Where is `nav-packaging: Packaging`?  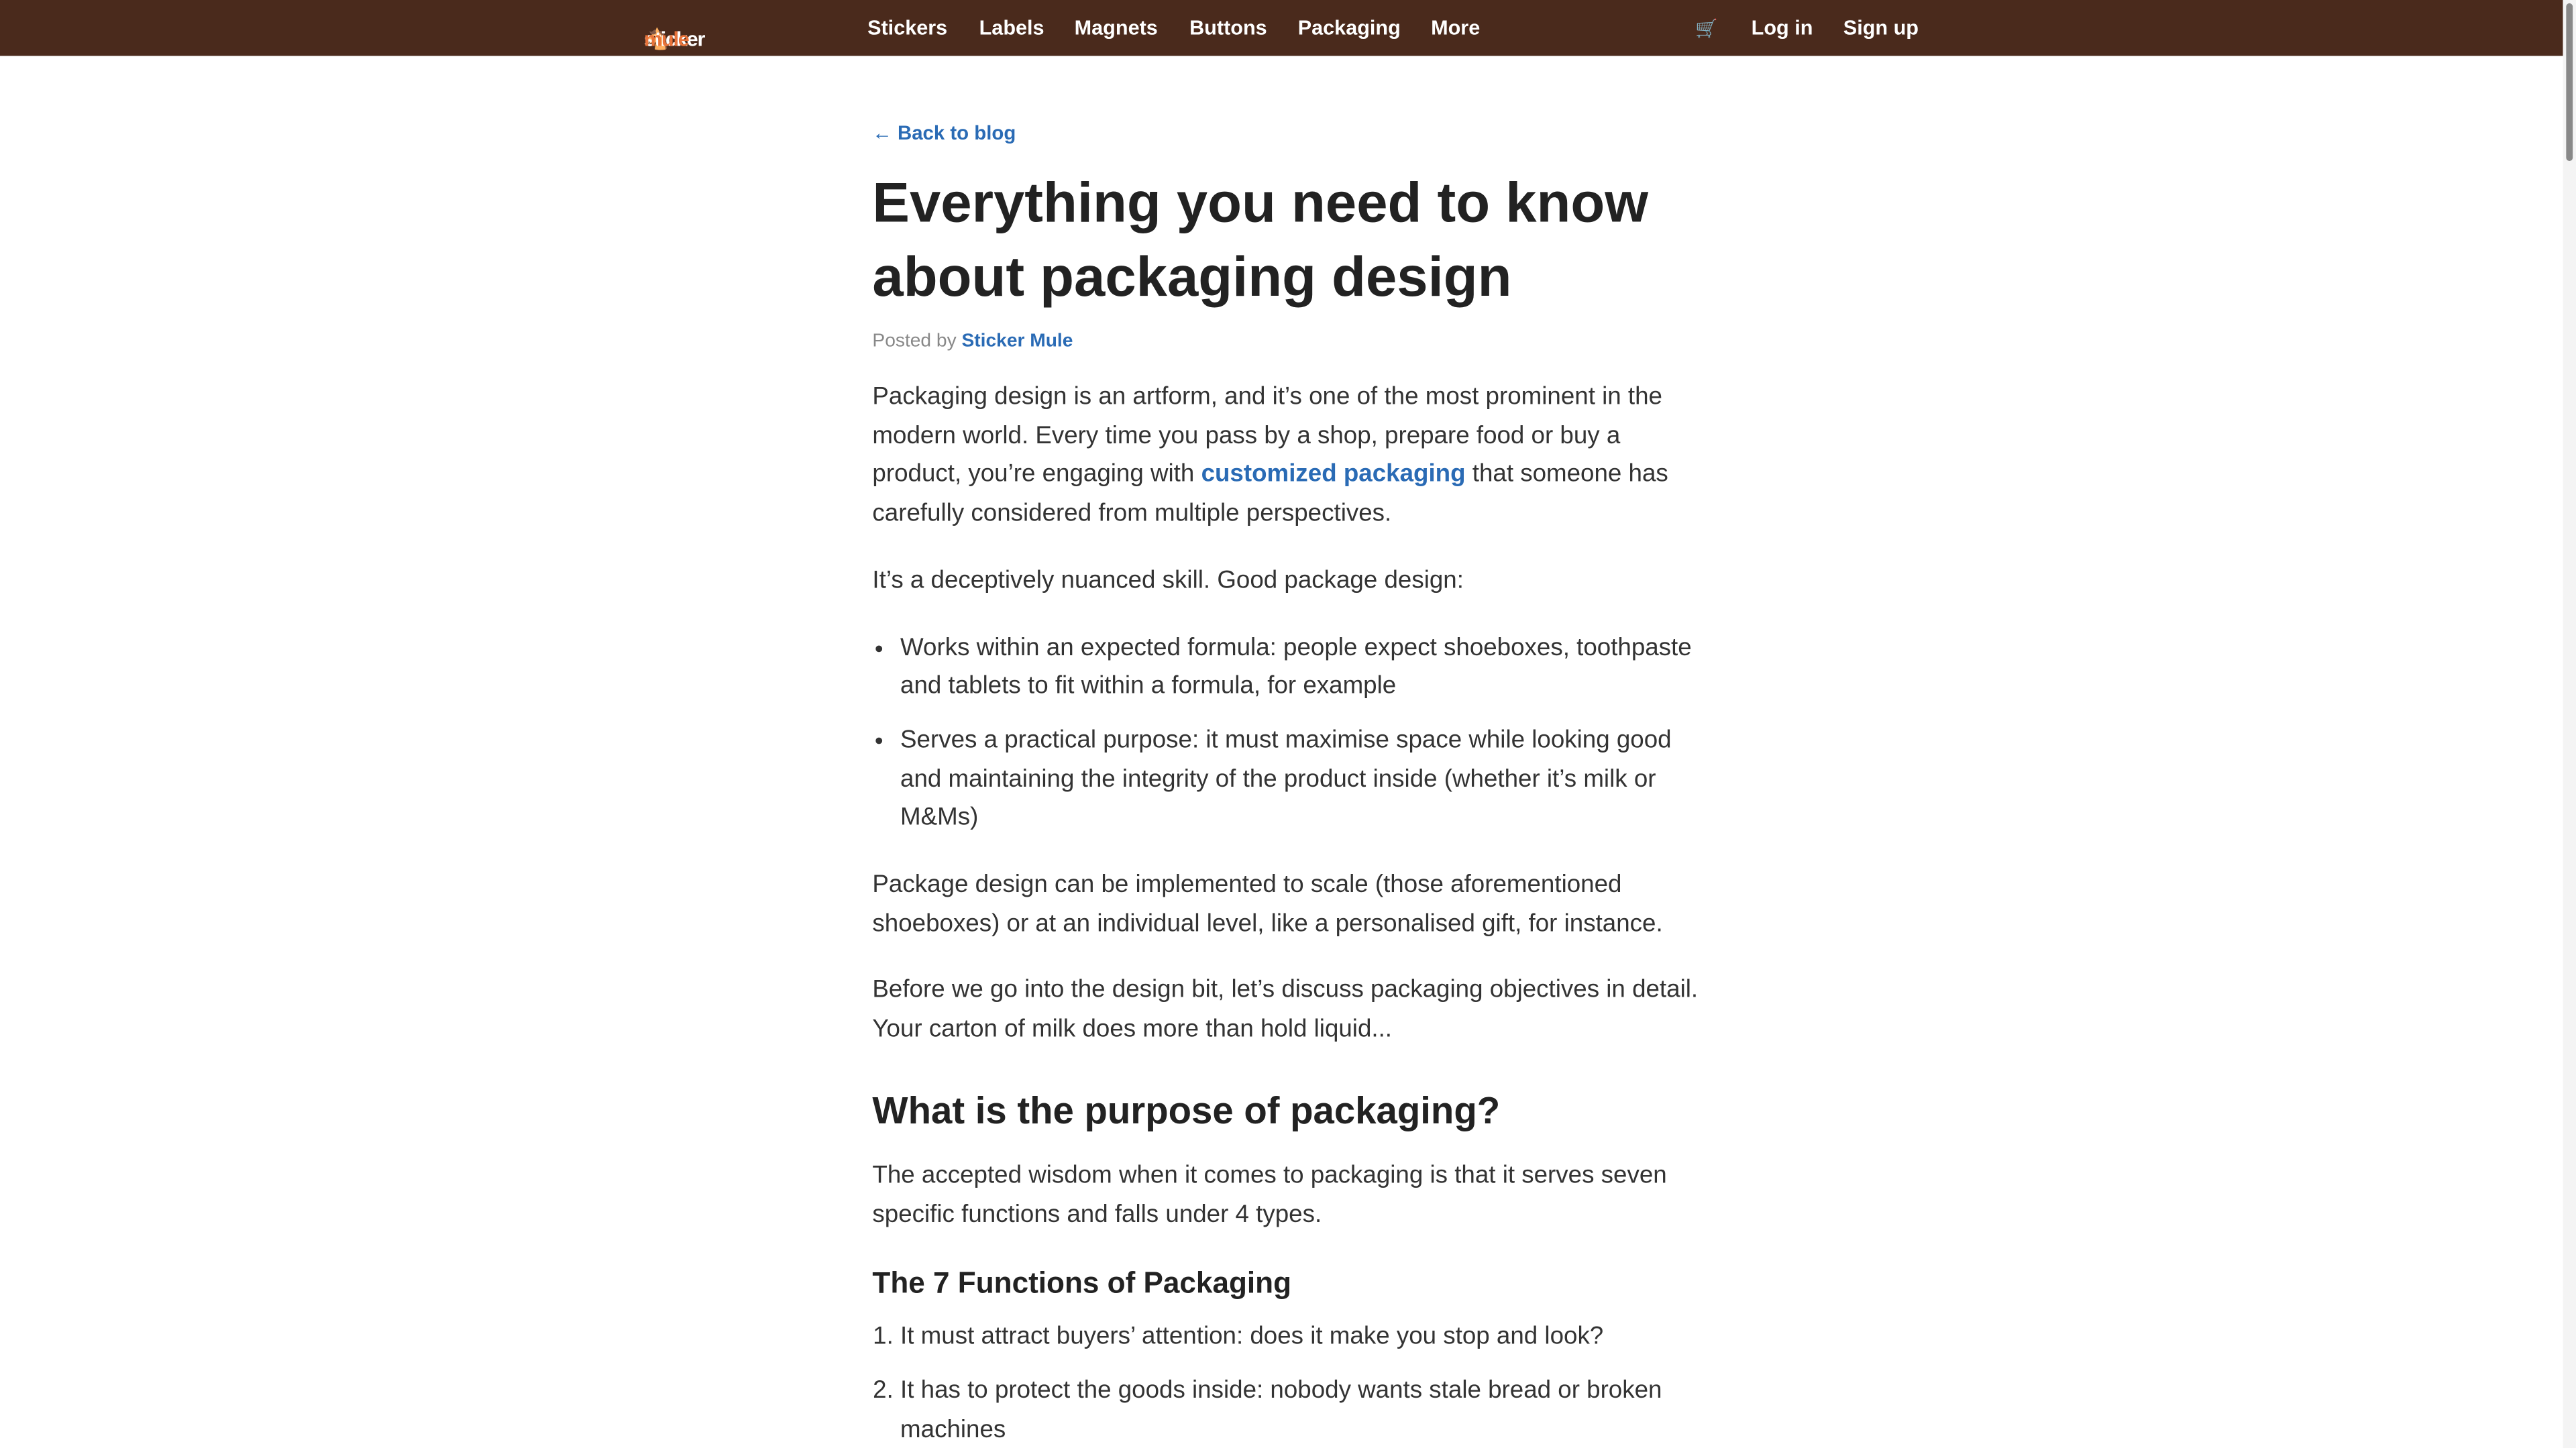 nav-packaging: Packaging is located at coordinates (1349, 28).